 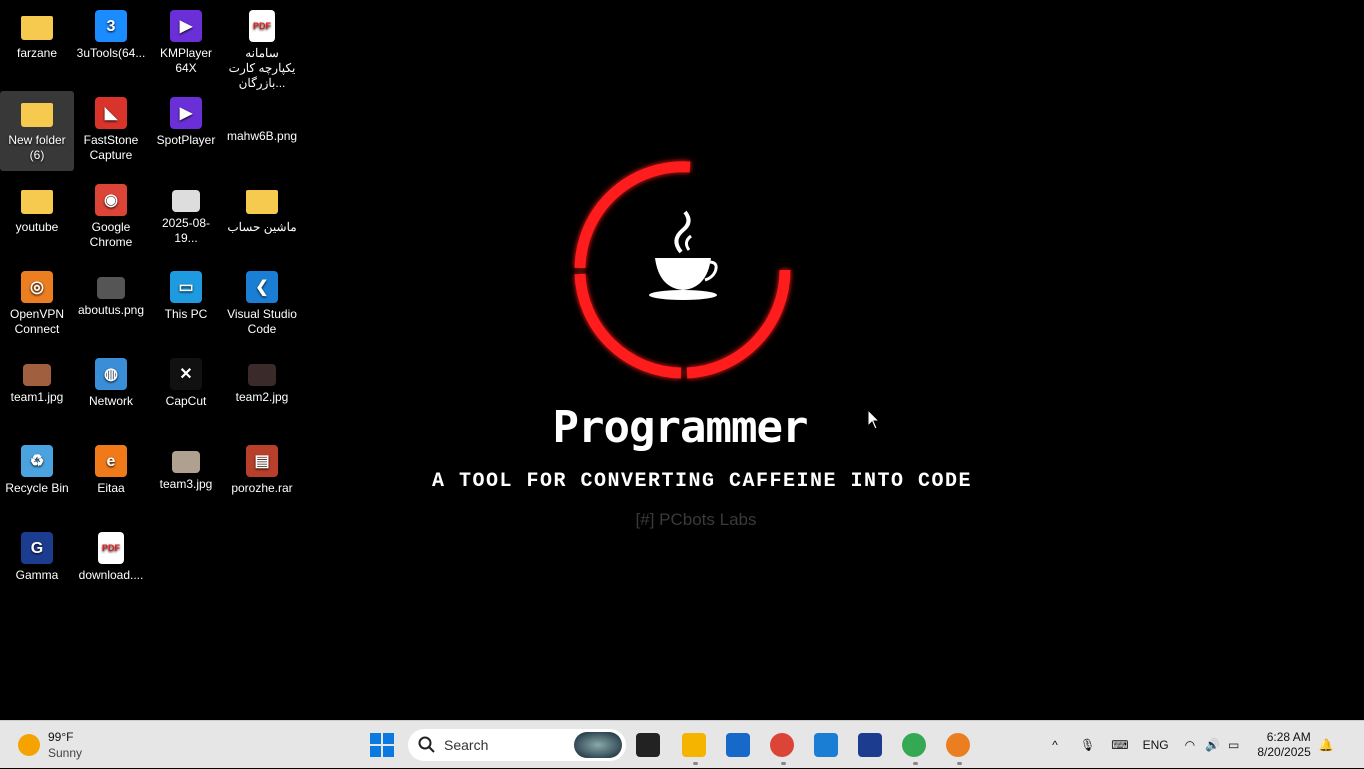 What do you see at coordinates (1326, 745) in the screenshot?
I see `notification-icon: 🔔` at bounding box center [1326, 745].